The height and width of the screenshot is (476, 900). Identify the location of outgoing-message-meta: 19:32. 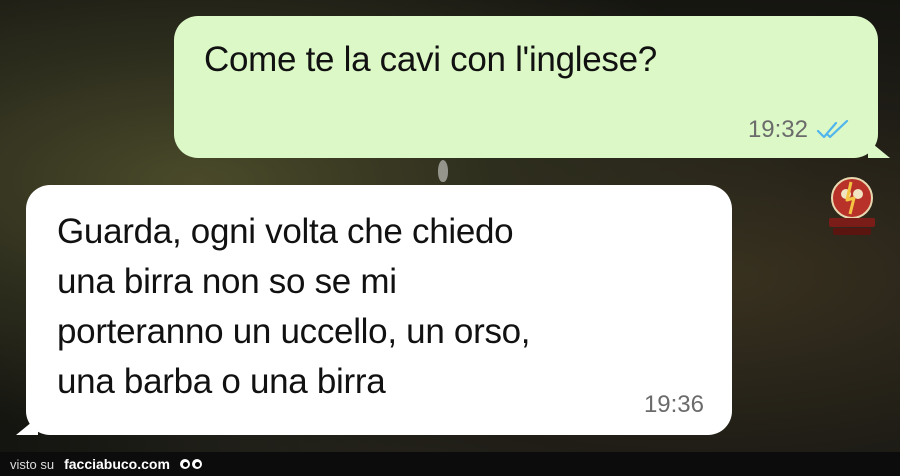
(799, 130).